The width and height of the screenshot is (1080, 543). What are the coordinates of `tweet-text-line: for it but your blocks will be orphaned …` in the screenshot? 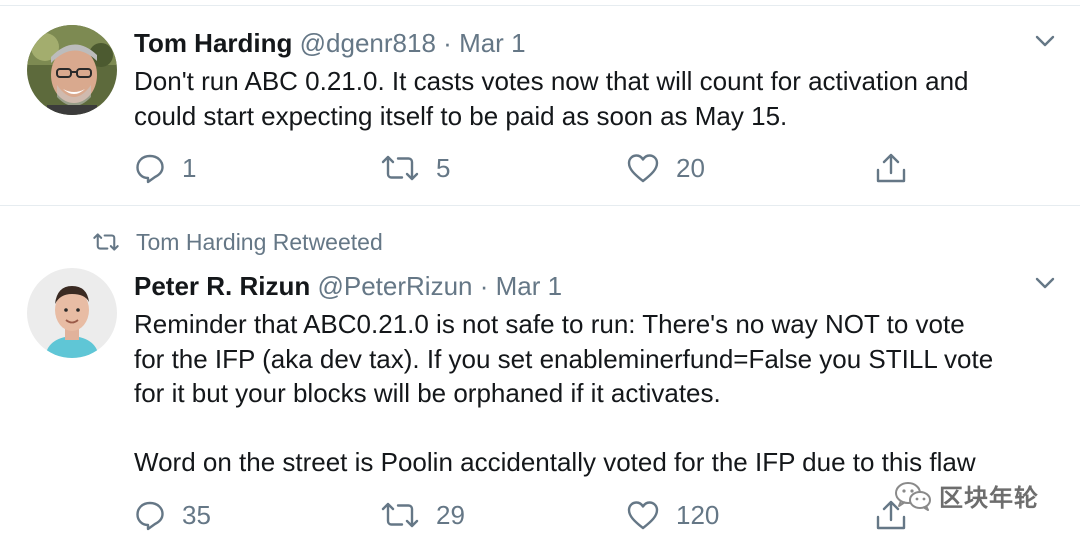 It's located at (427, 393).